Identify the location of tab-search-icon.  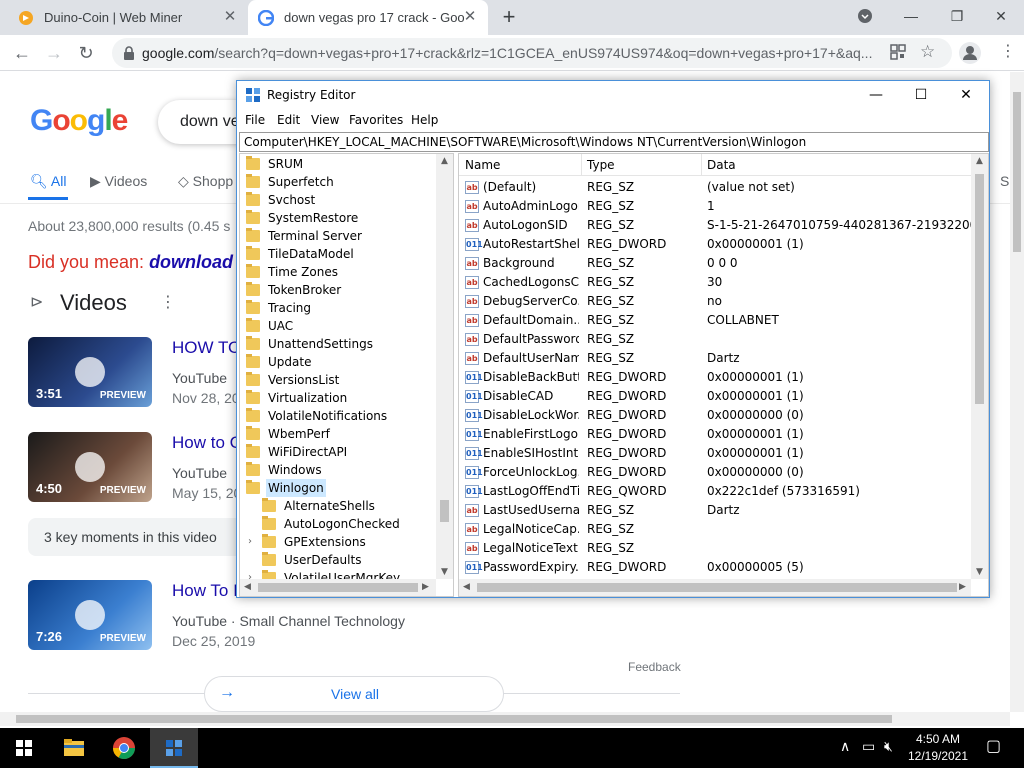
(865, 16).